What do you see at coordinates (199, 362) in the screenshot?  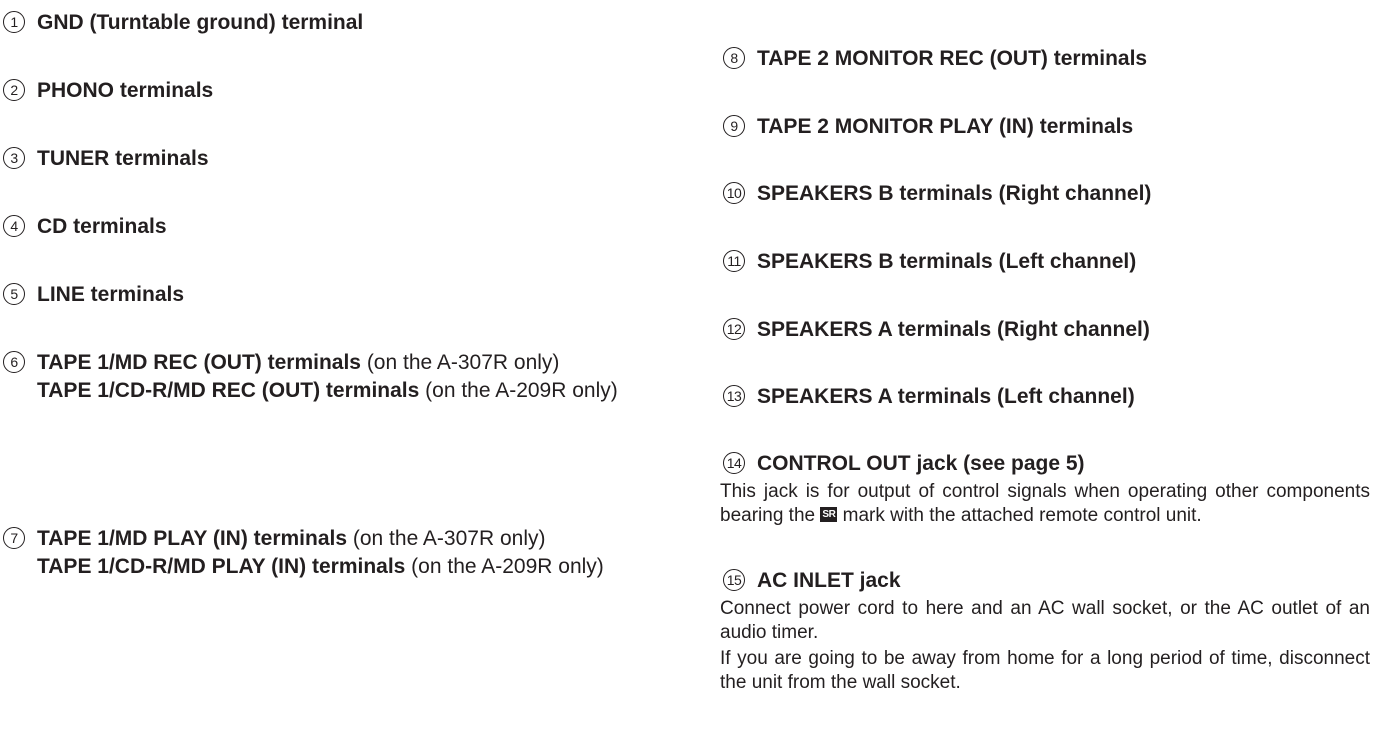 I see `item-title: TAPE 1/MD REC (OUT) terminals` at bounding box center [199, 362].